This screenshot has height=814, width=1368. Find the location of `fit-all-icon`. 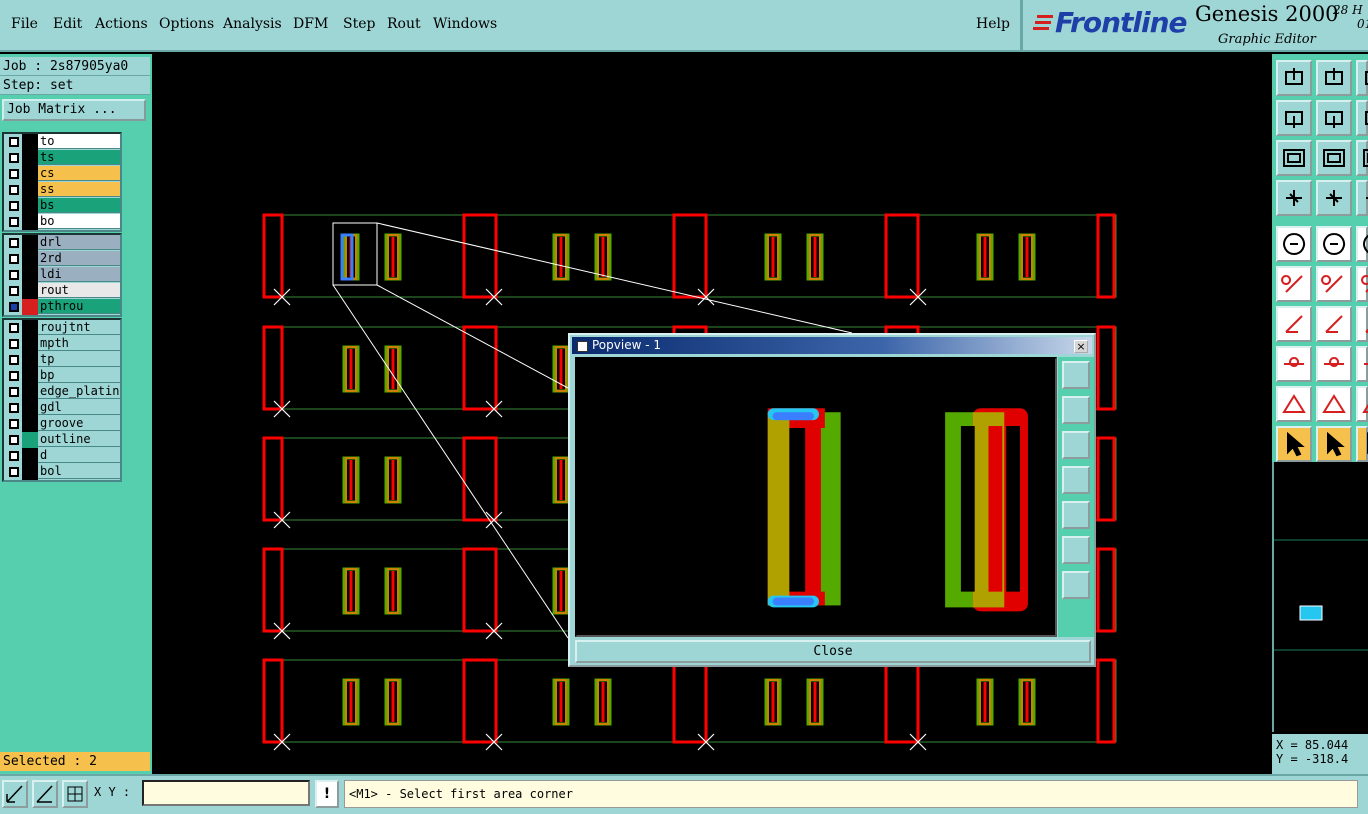

fit-all-icon is located at coordinates (1294, 158).